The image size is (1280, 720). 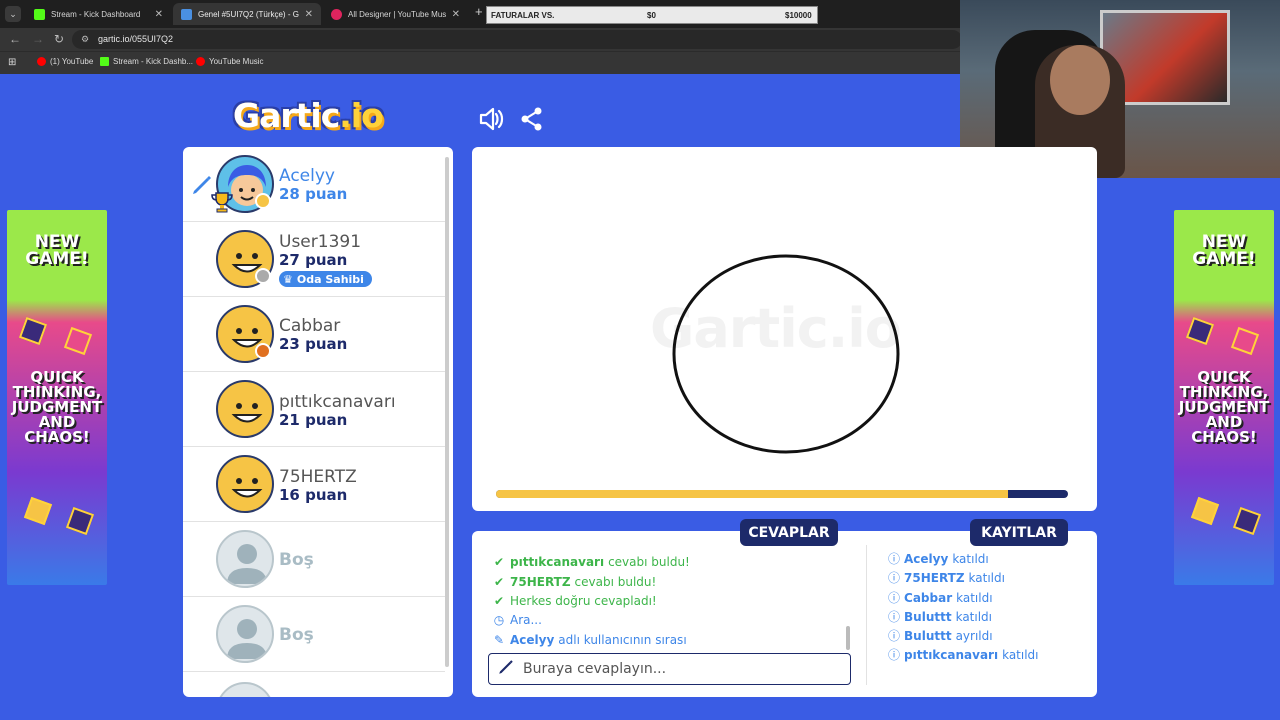 I want to click on panel-divider, so click(x=866, y=615).